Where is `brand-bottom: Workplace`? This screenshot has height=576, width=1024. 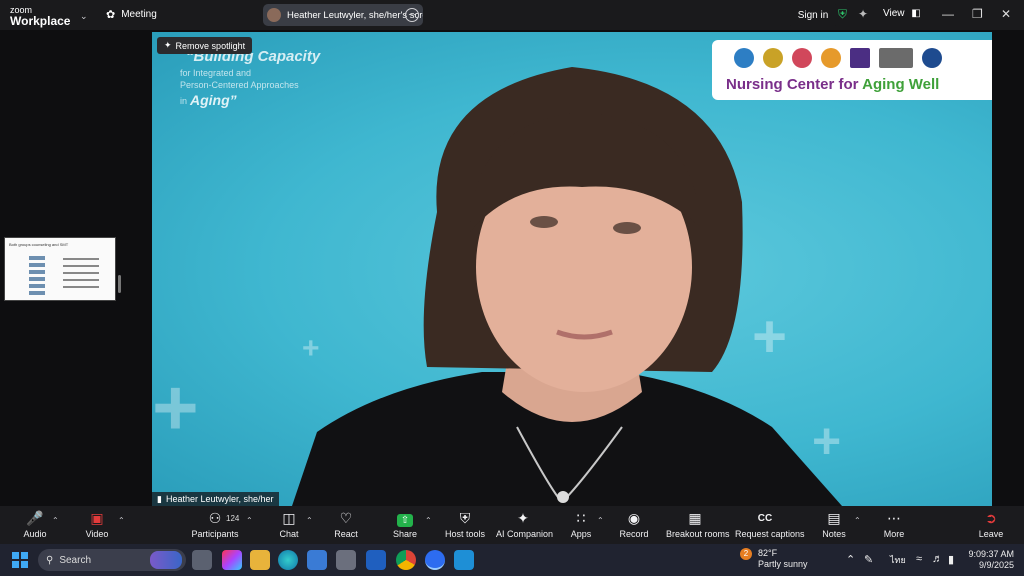 brand-bottom: Workplace is located at coordinates (40, 21).